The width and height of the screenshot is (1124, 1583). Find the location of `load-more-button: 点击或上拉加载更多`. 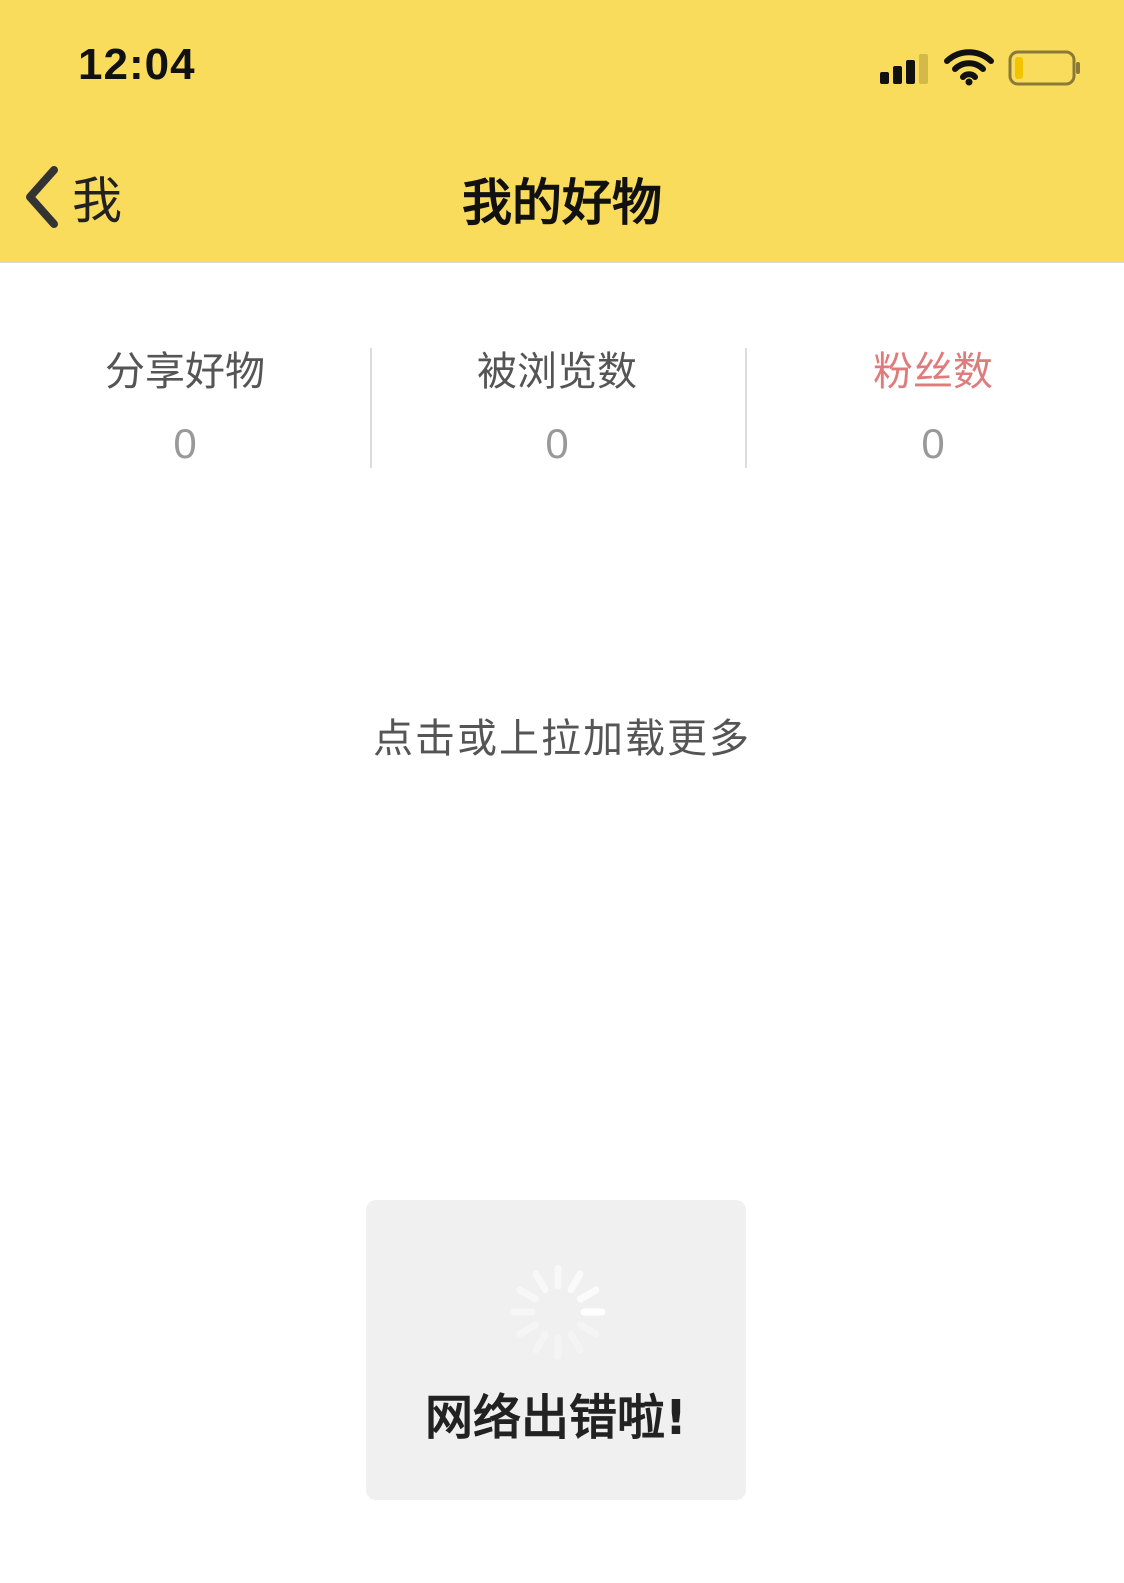

load-more-button: 点击或上拉加载更多 is located at coordinates (562, 735).